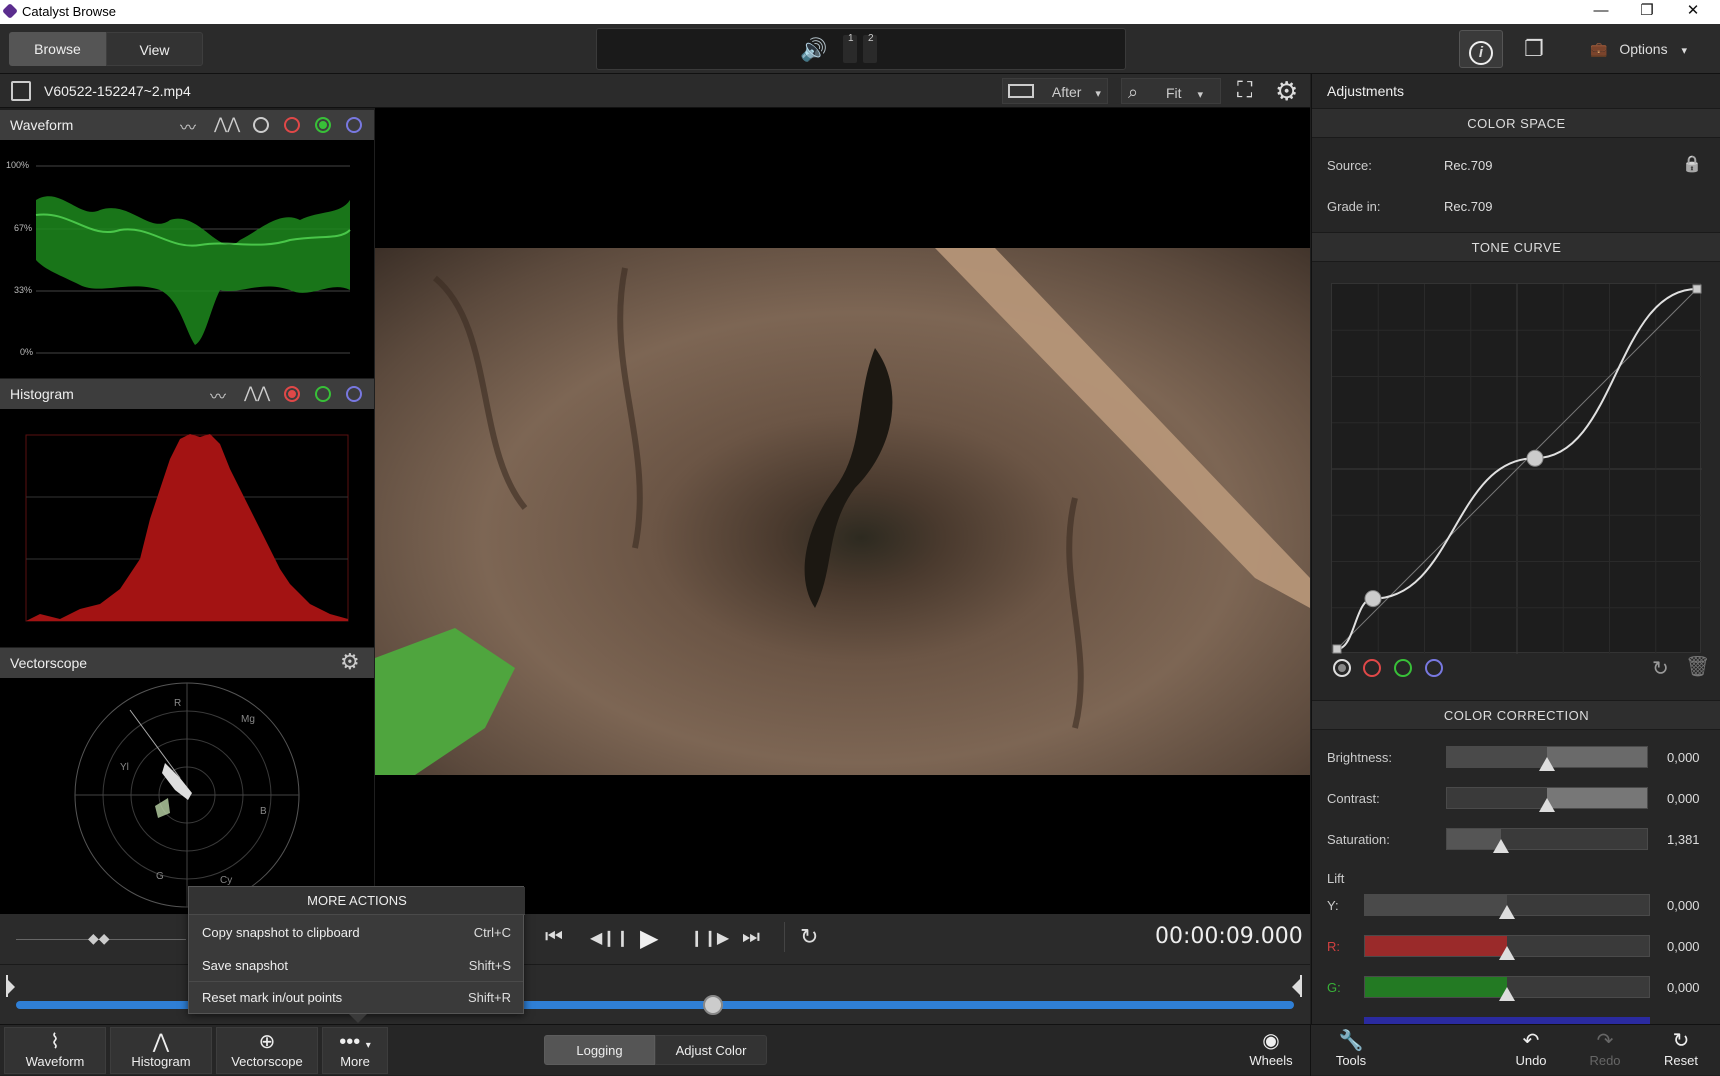  Describe the element at coordinates (261, 125) in the screenshot. I see `luma-channel-toggle` at that location.